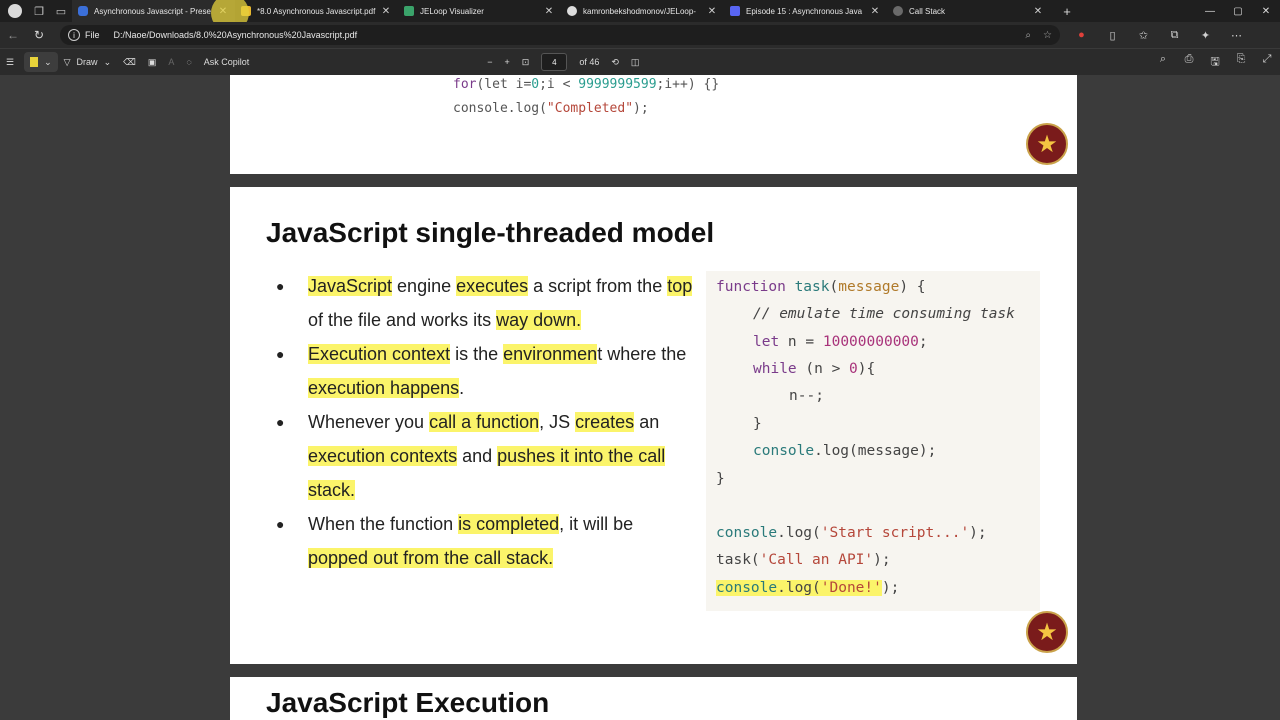 This screenshot has height=720, width=1280. I want to click on tab-callstack: Call Stack ✕, so click(968, 11).